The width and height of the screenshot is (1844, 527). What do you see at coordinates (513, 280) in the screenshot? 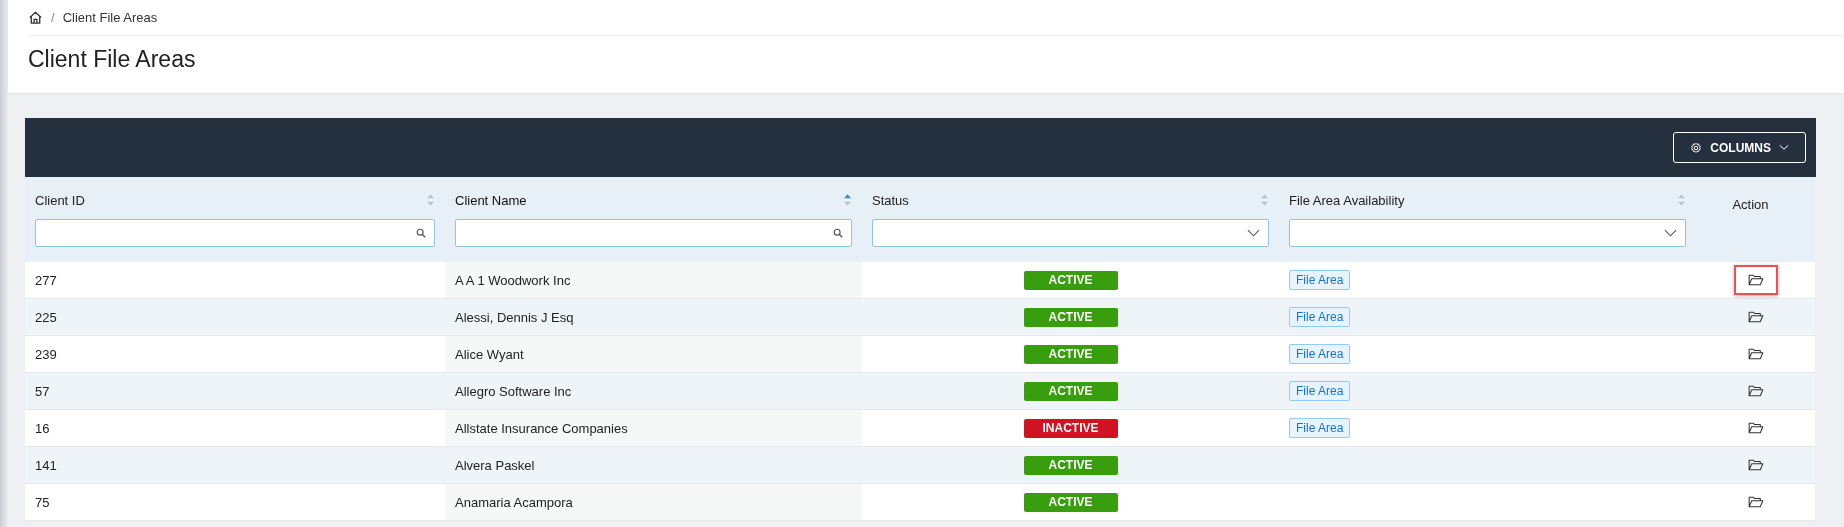
I see `table-cell: A A 1 Woodwork Inc` at bounding box center [513, 280].